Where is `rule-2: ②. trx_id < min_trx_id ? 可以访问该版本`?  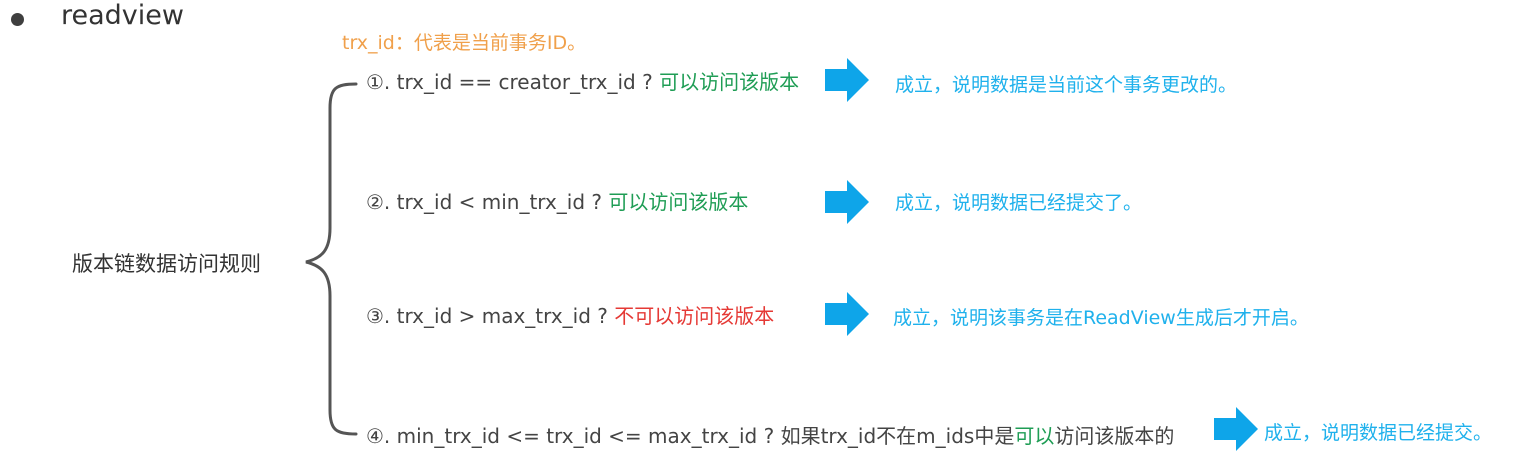
rule-2: ②. trx_id < min_trx_id ? 可以访问该版本 is located at coordinates (557, 200).